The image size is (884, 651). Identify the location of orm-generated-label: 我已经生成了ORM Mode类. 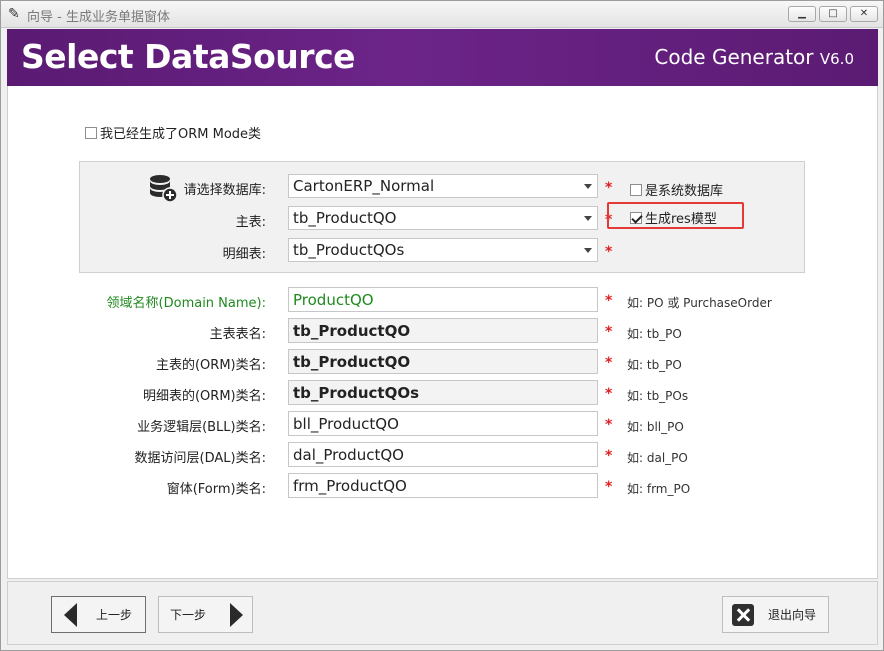
(181, 134).